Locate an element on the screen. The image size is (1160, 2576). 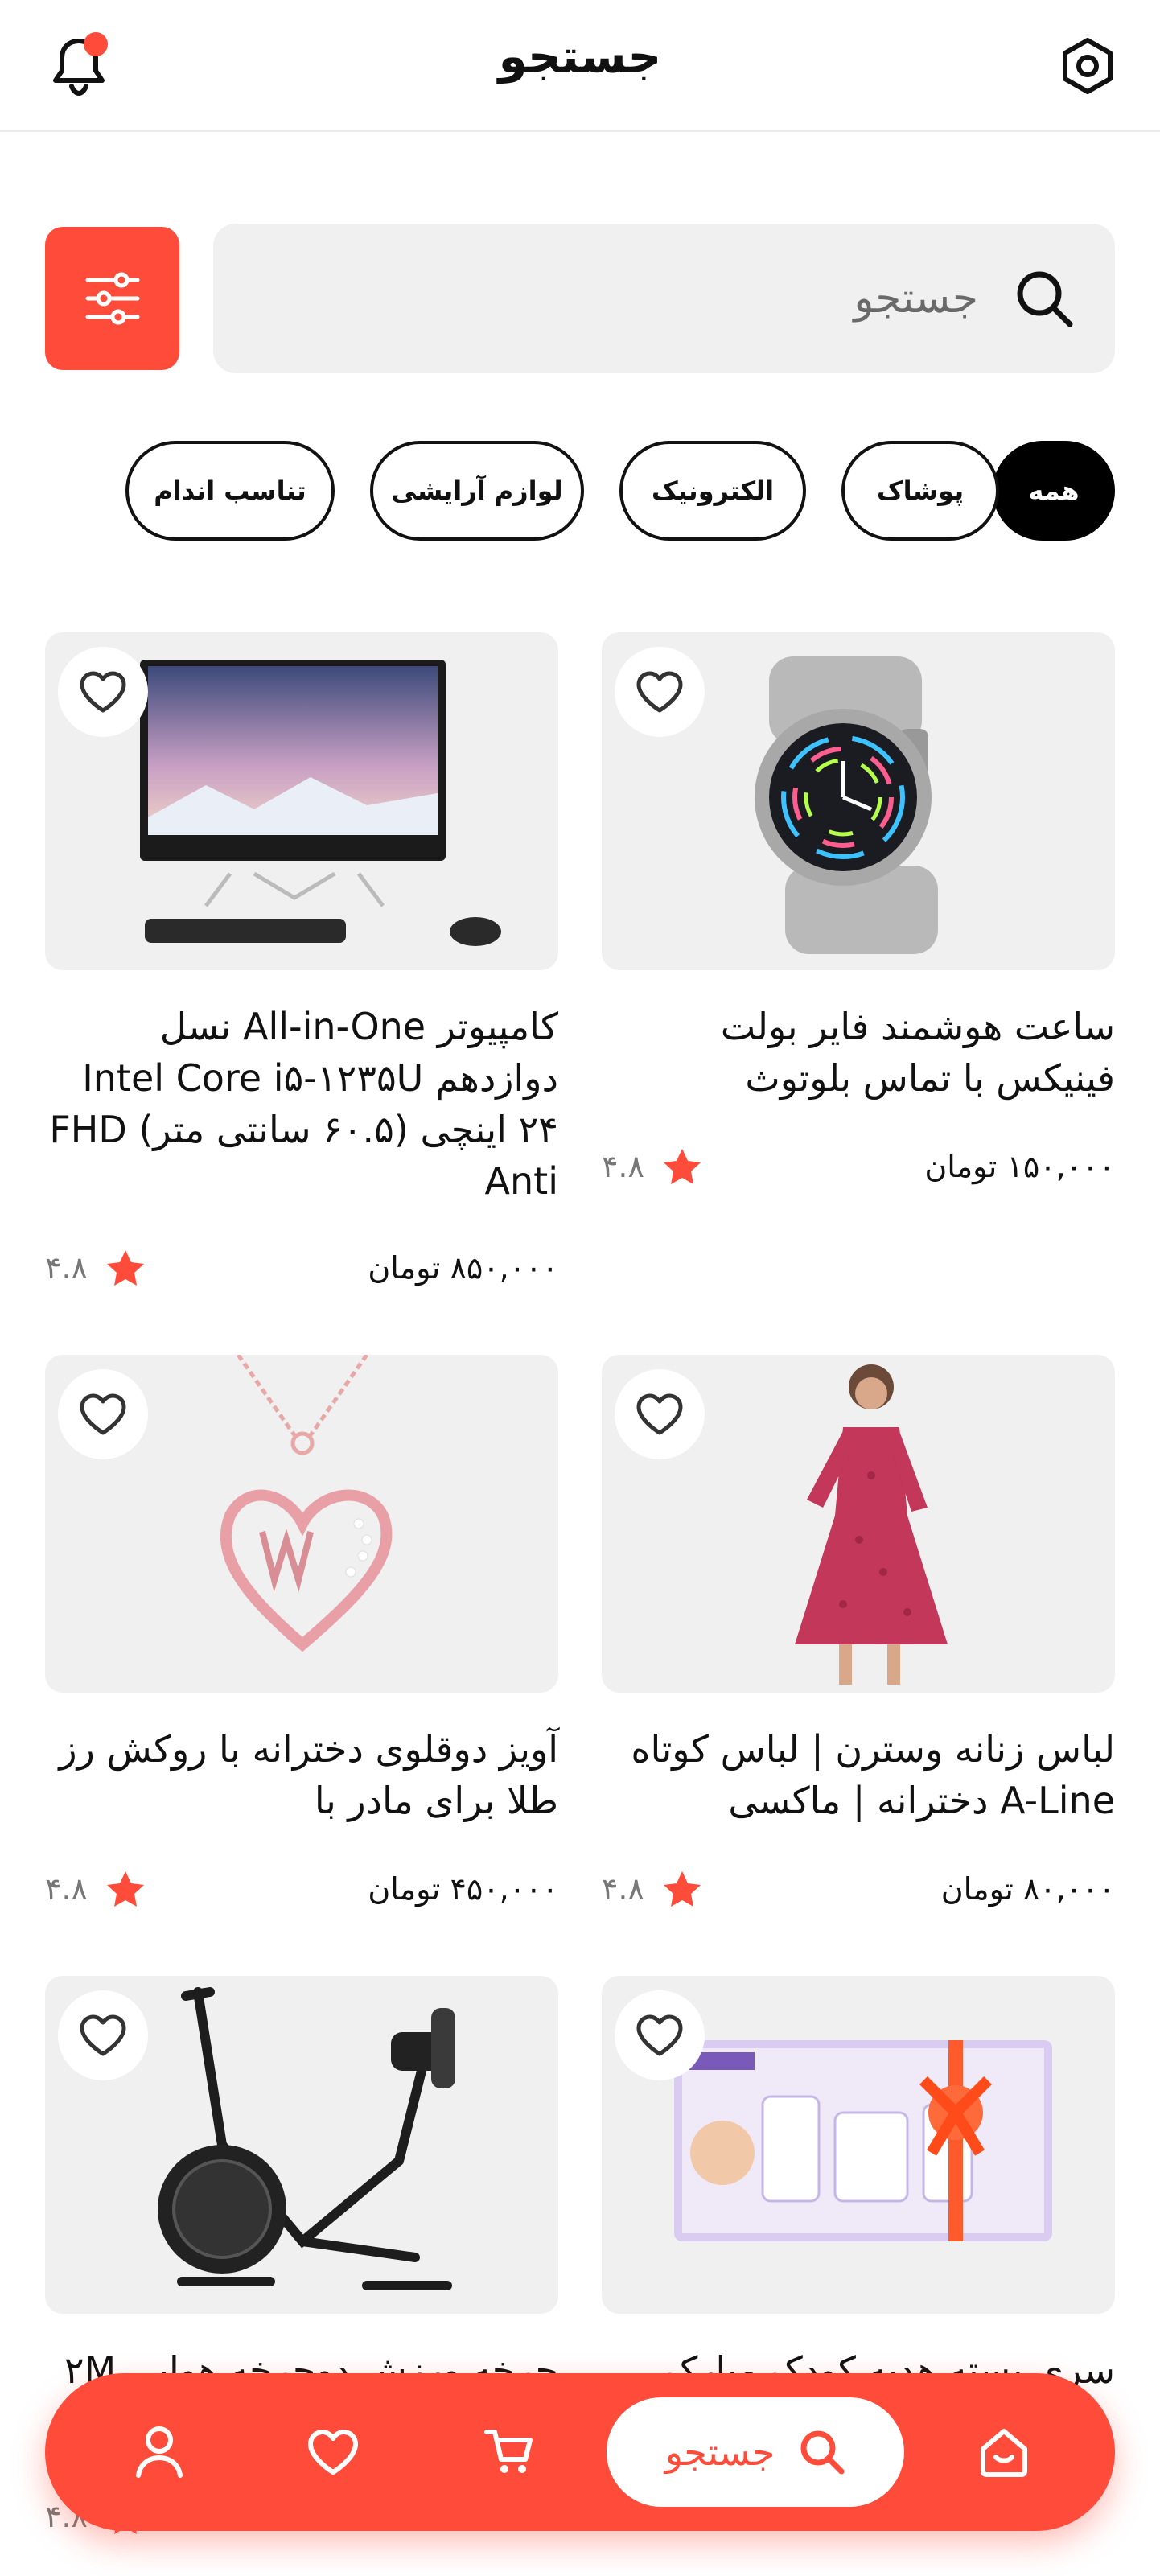
settings-button is located at coordinates (1087, 66).